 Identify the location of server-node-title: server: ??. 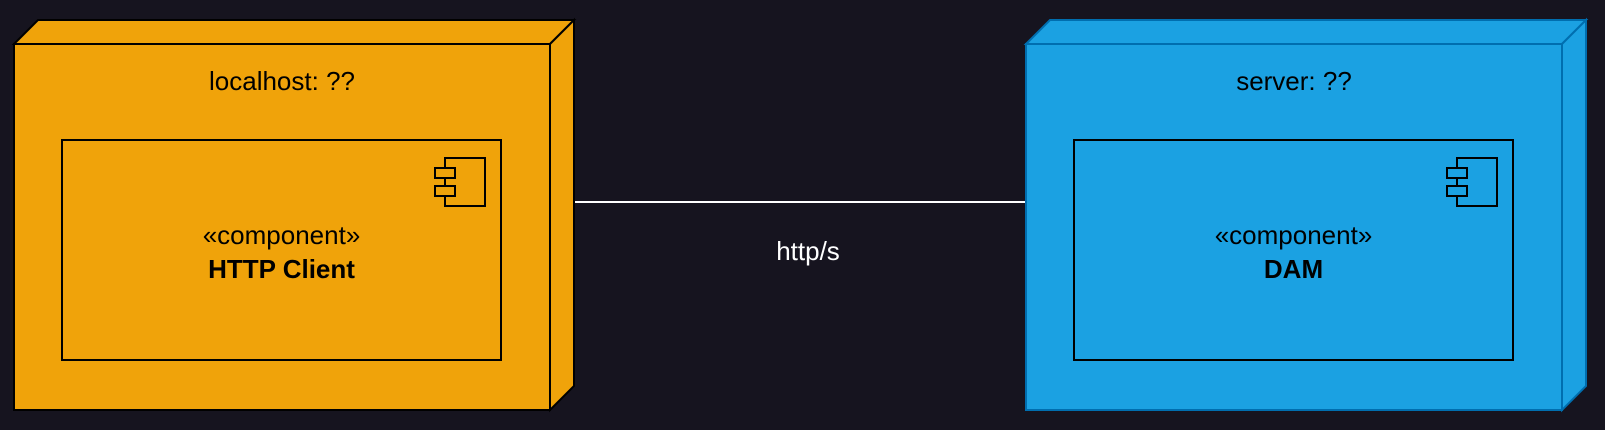
(1294, 81).